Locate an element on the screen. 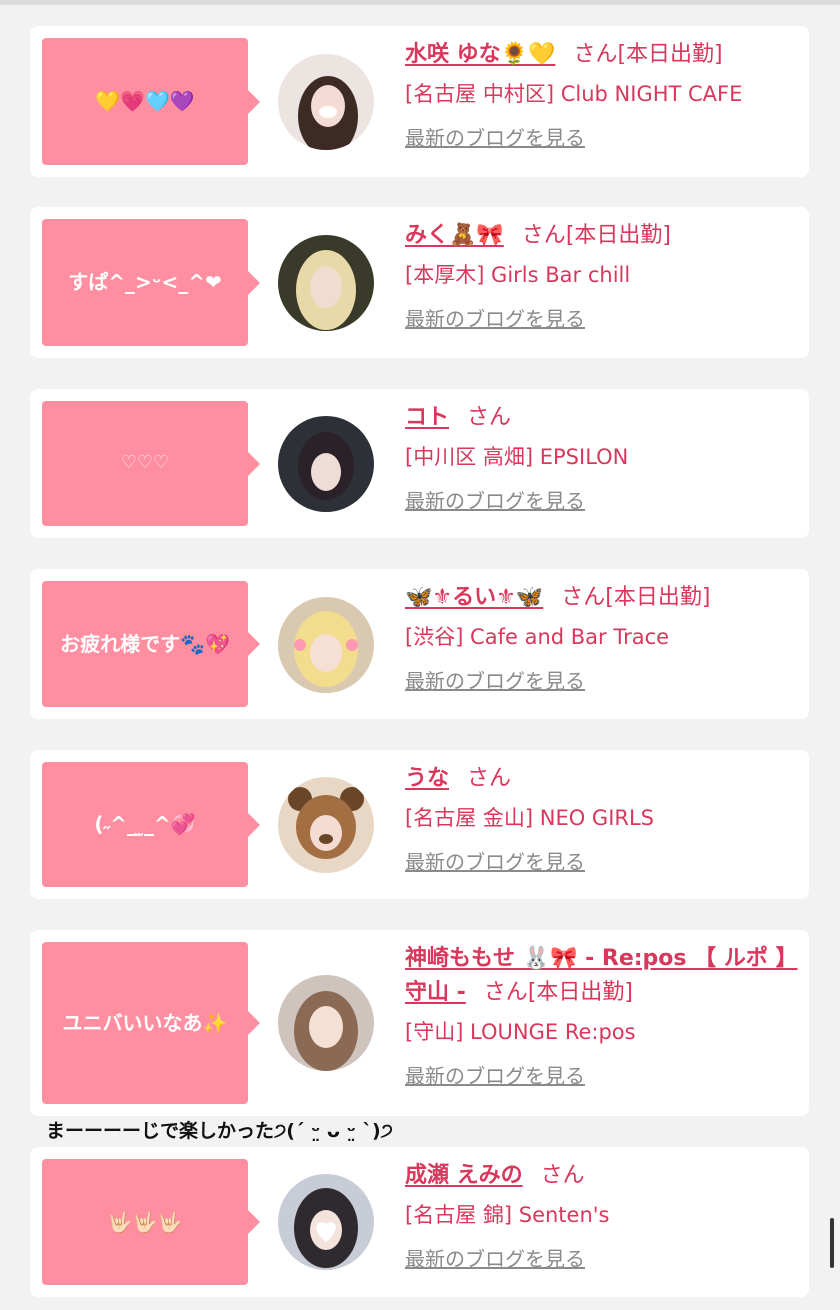 This screenshot has height=1310, width=840. message-bubble: ユニバいいなあ✨ is located at coordinates (151, 1023).